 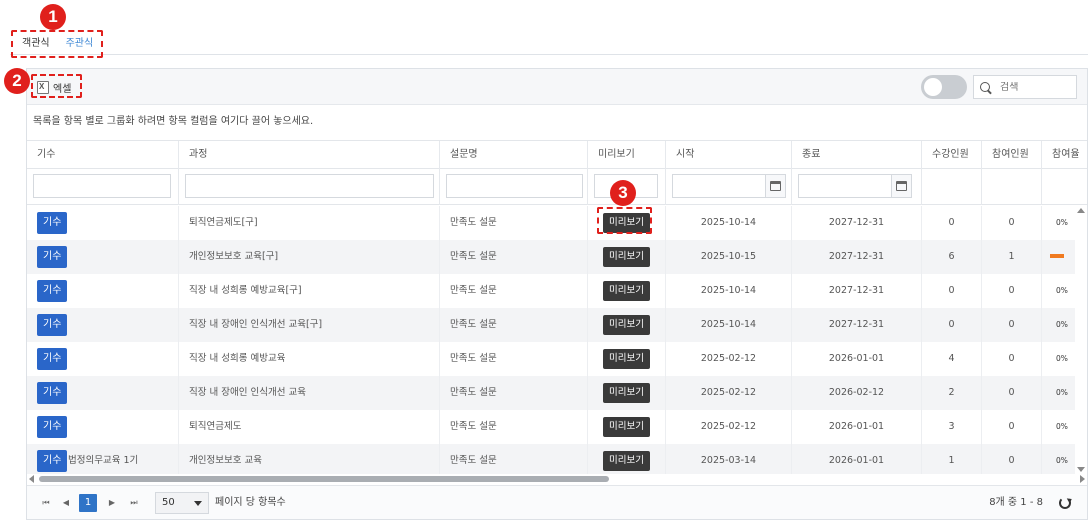 I want to click on column-header-rate: 참여율, so click(x=1065, y=155).